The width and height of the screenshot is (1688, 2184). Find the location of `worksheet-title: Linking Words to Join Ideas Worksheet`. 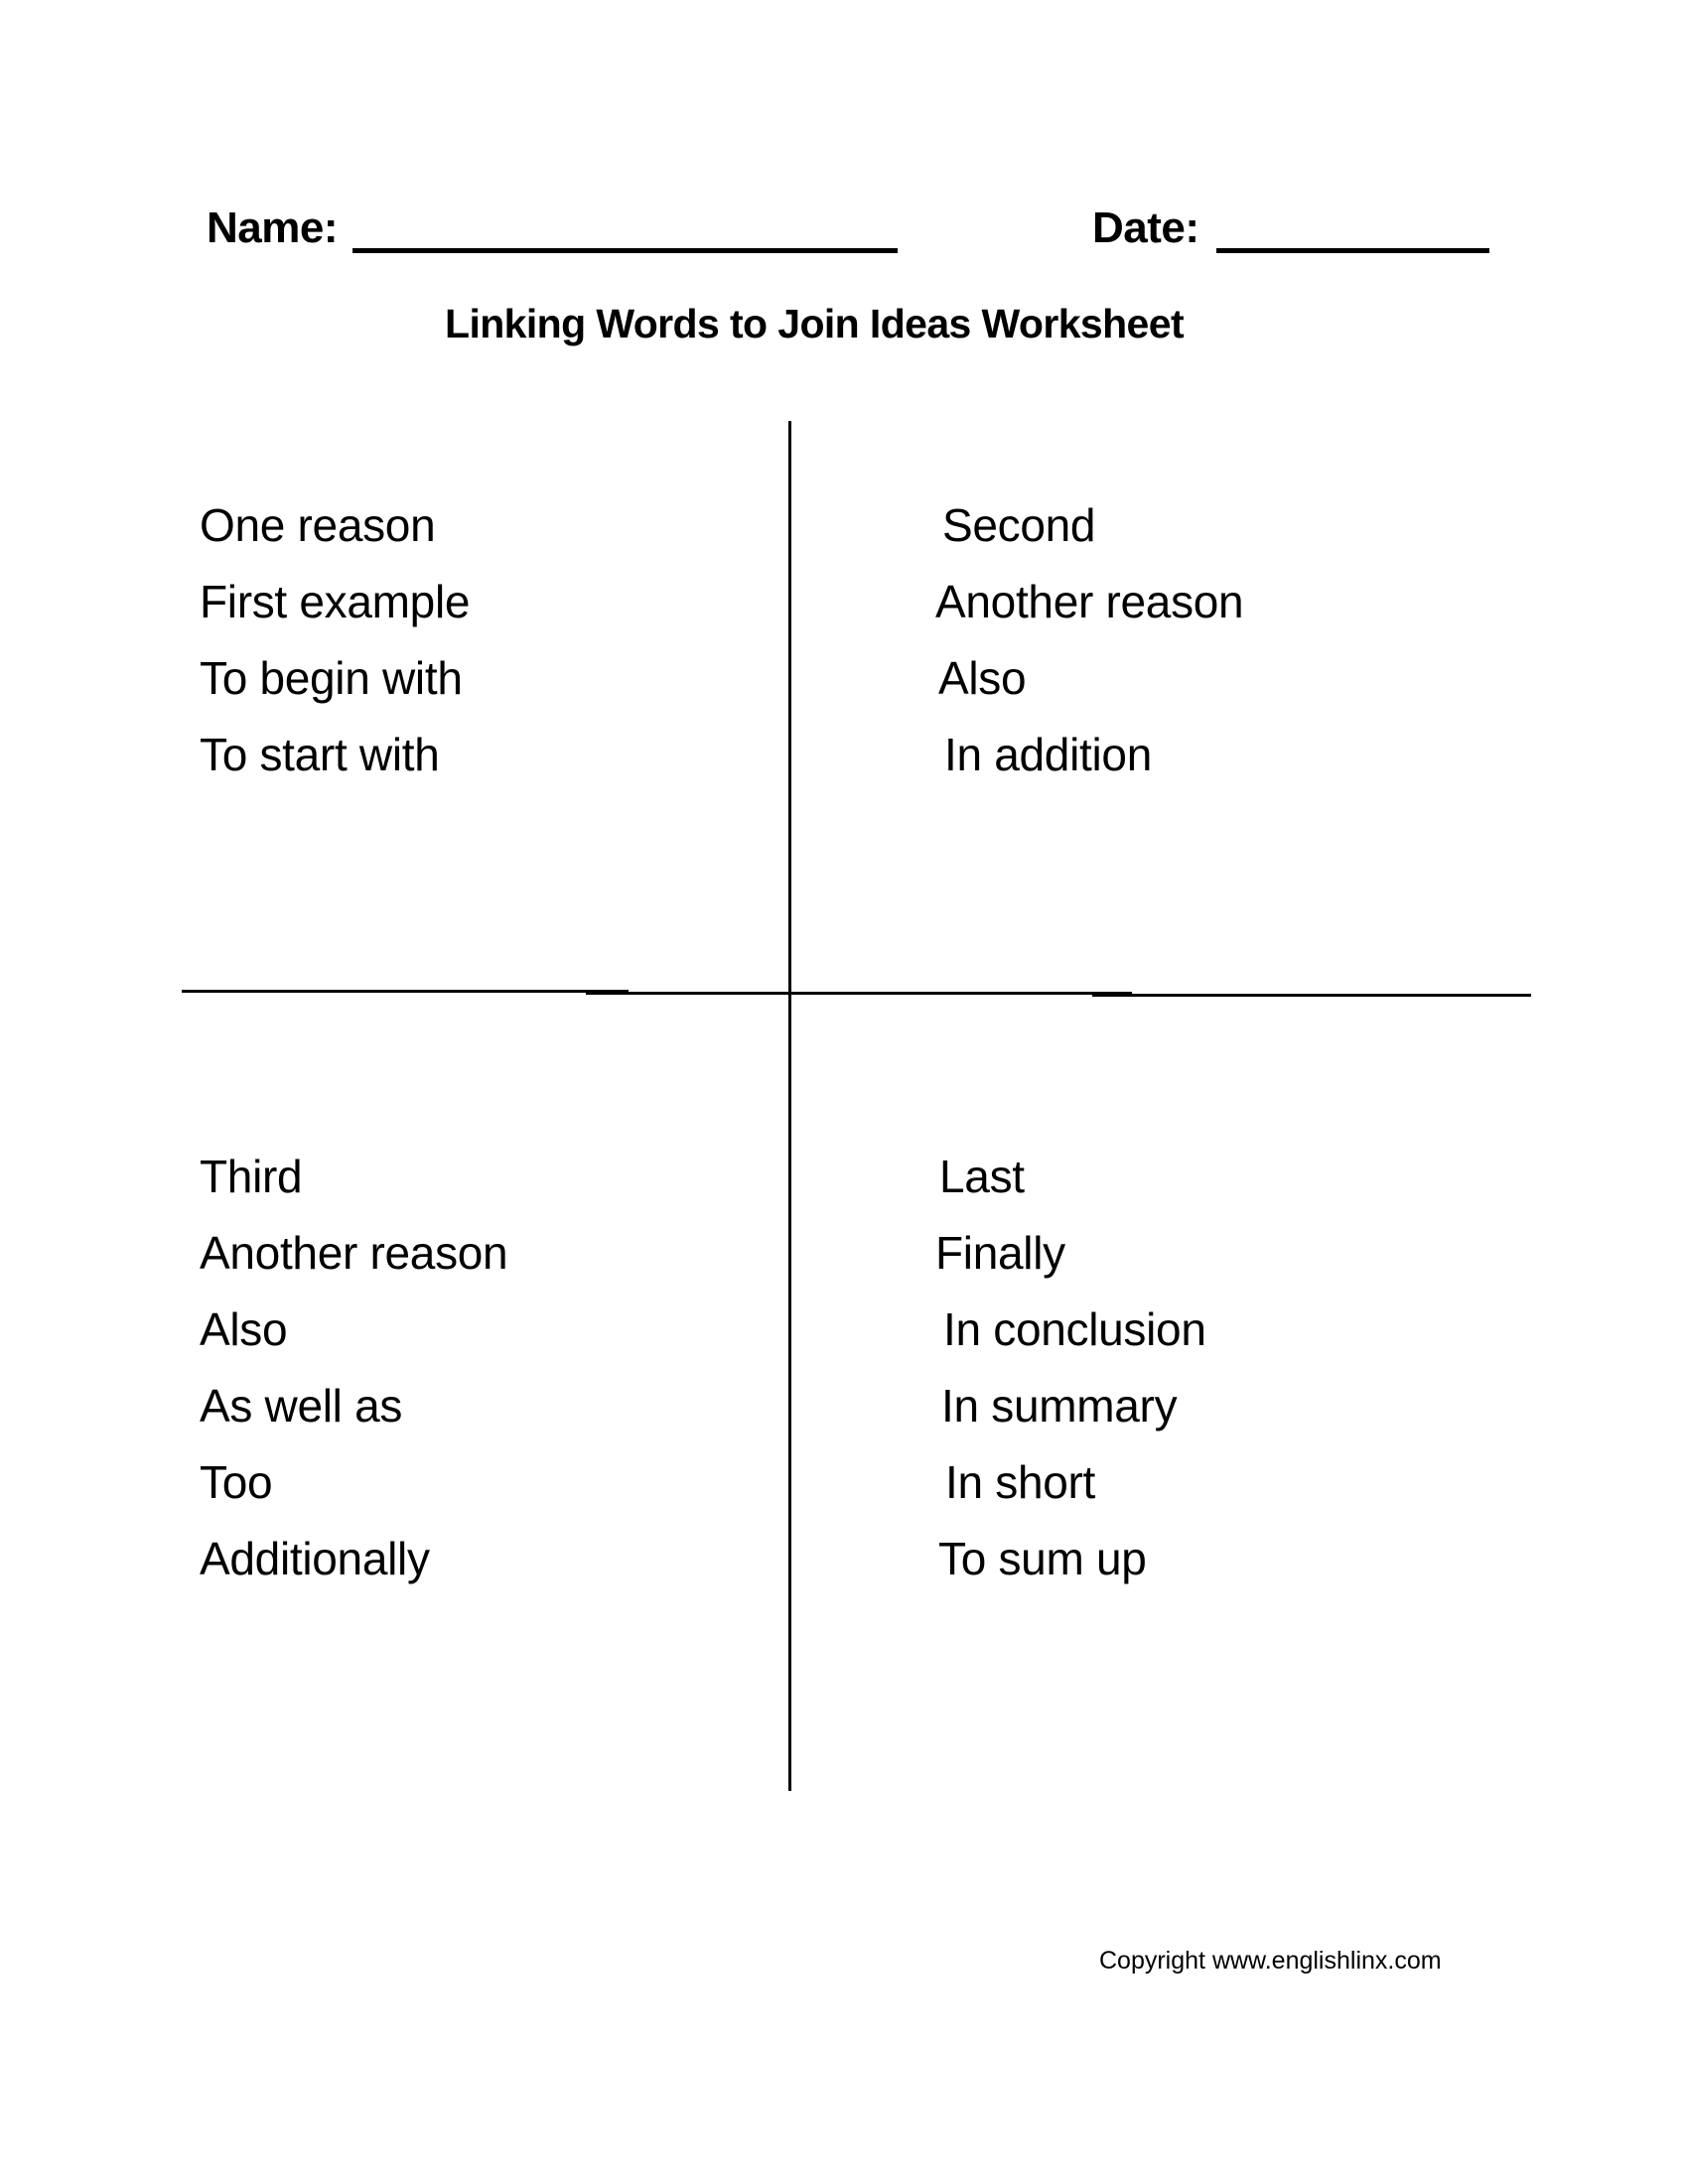

worksheet-title: Linking Words to Join Ideas Worksheet is located at coordinates (815, 323).